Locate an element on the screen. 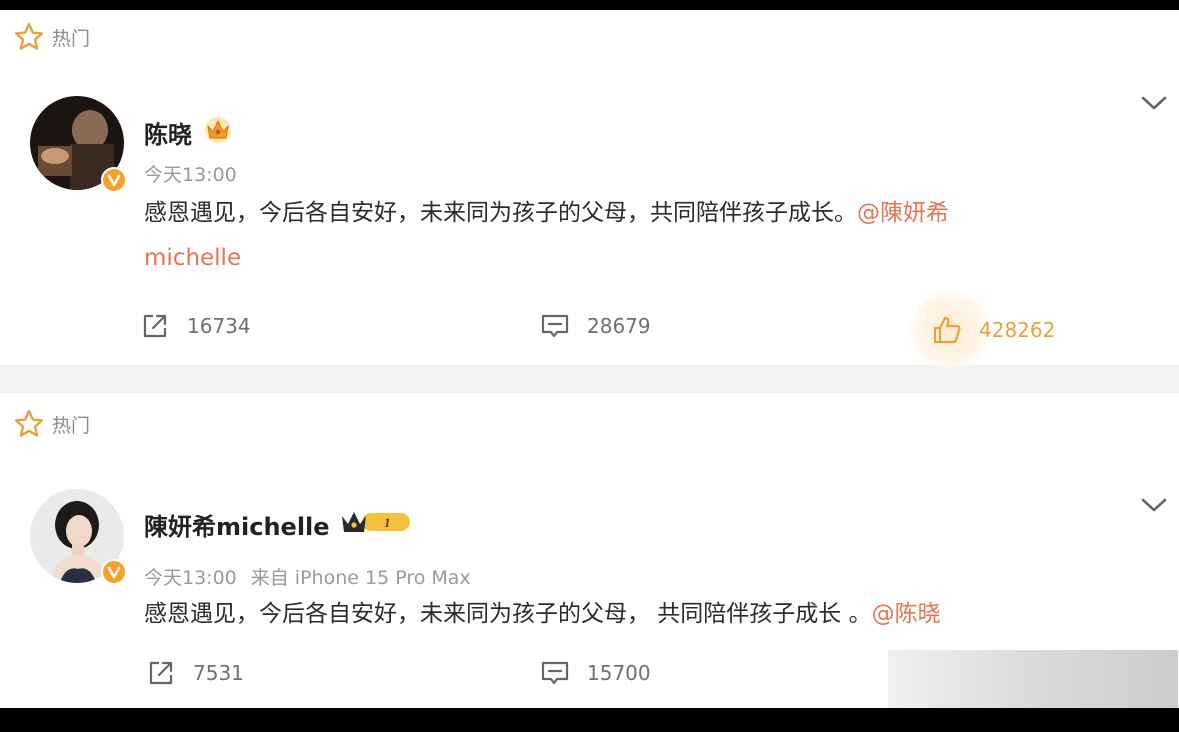 This screenshot has height=732, width=1179. crown-level-badge-icon: 1 is located at coordinates (377, 525).